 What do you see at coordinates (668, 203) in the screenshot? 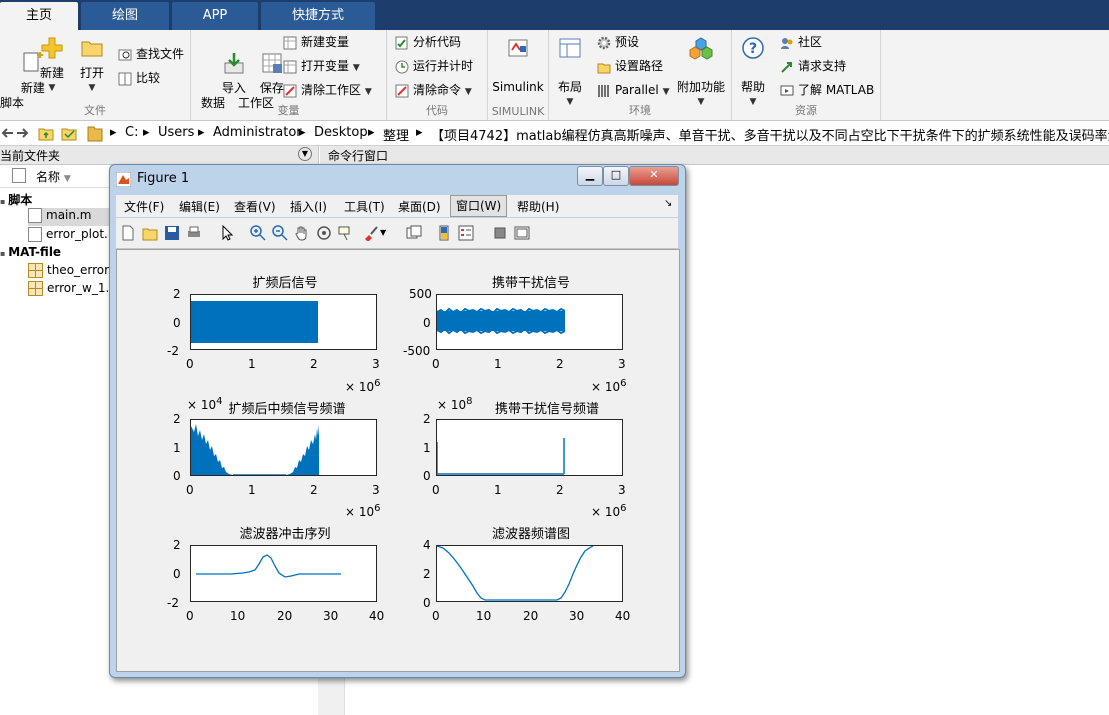
I see `undock-icon: ↘` at bounding box center [668, 203].